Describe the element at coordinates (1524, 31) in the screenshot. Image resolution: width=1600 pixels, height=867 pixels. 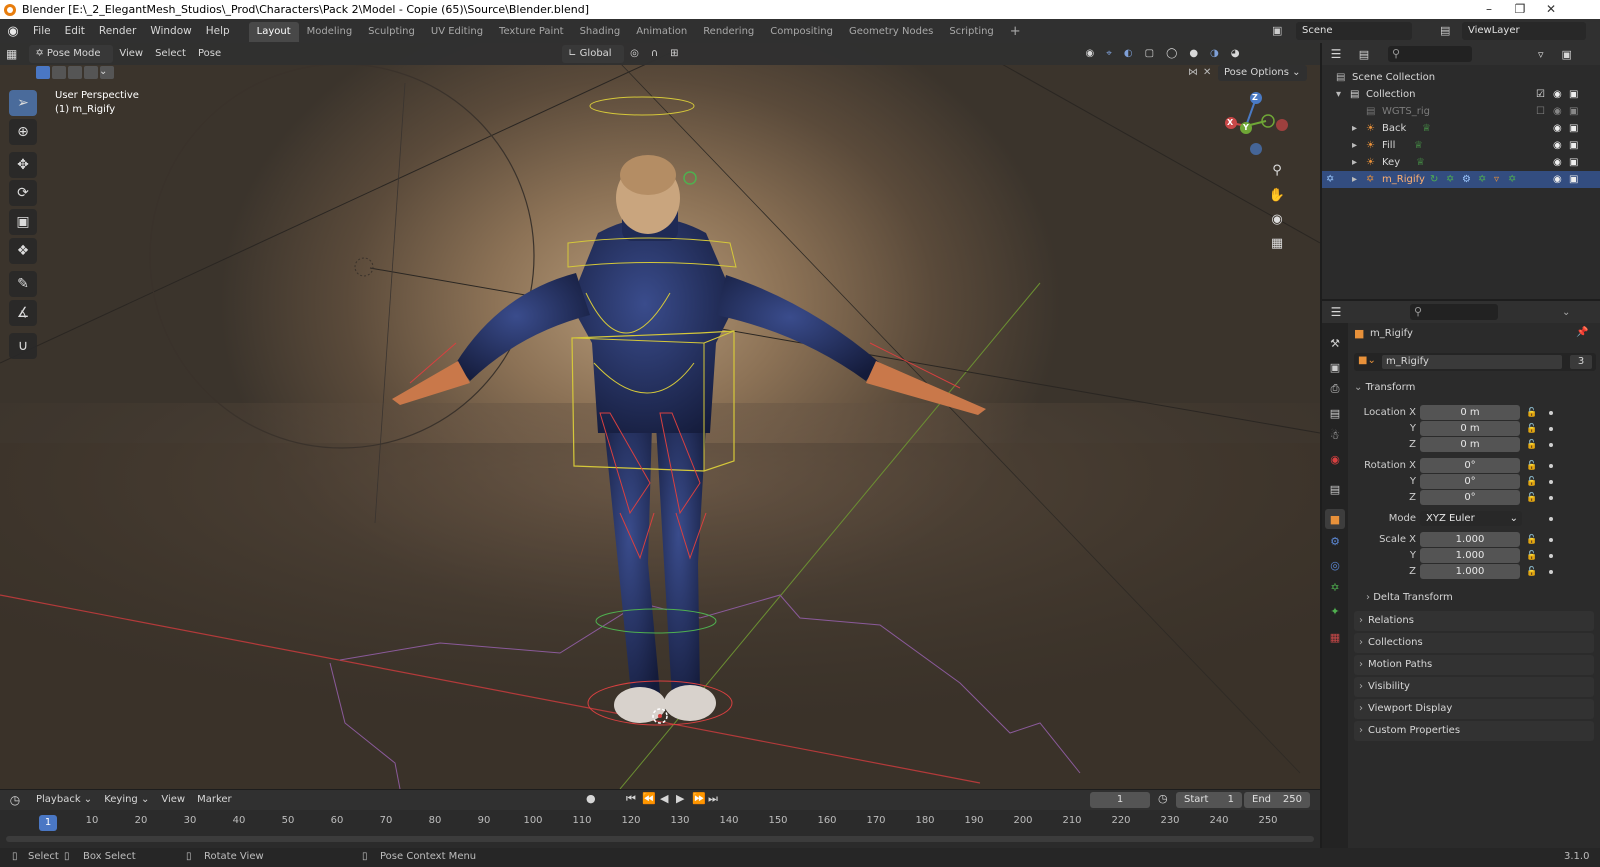
I see `view-layer-field: ViewLayer` at that location.